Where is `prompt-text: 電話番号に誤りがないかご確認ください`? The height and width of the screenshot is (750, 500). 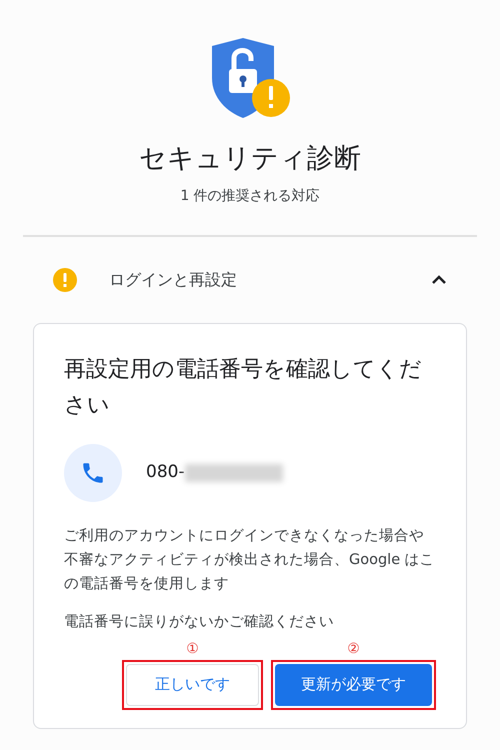 prompt-text: 電話番号に誤りがないかご確認ください is located at coordinates (199, 622).